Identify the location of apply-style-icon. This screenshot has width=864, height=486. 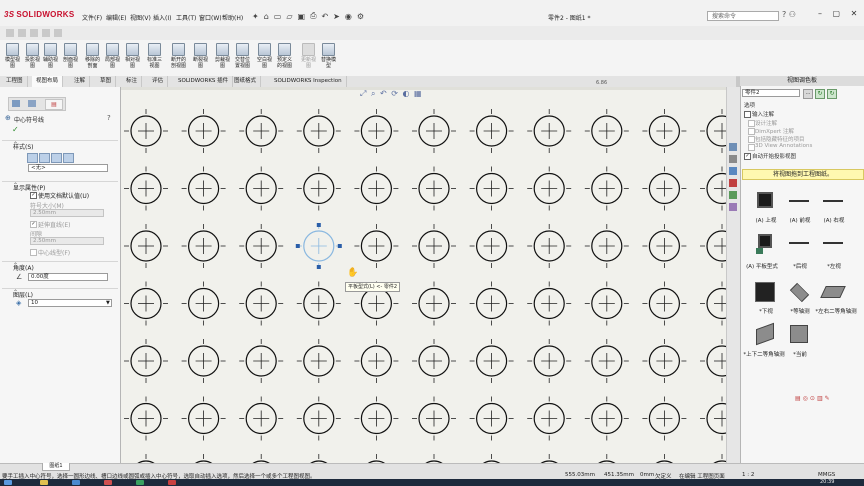
(32, 158).